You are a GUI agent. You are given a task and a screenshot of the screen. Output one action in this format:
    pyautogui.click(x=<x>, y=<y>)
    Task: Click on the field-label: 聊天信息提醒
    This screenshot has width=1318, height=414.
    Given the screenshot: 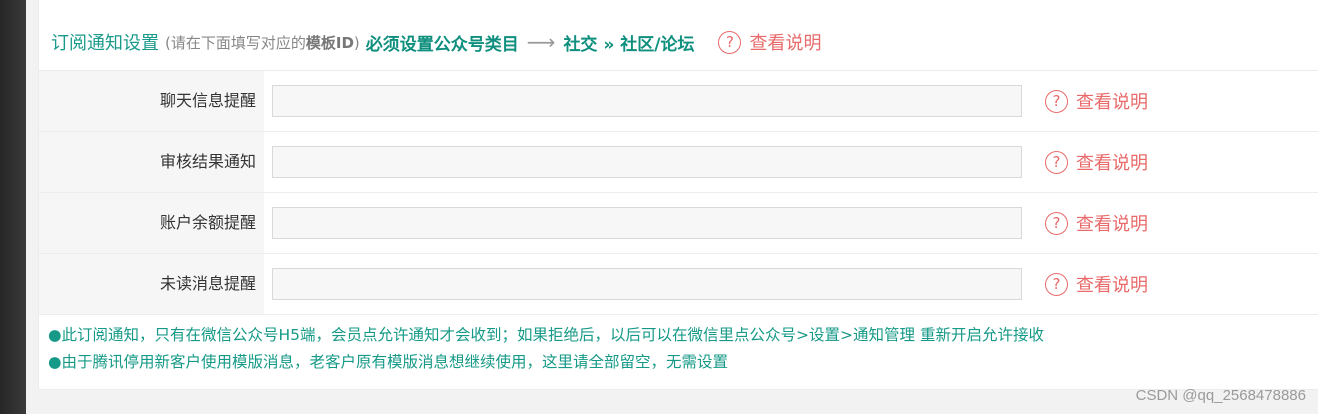 What is the action you would take?
    pyautogui.click(x=207, y=100)
    